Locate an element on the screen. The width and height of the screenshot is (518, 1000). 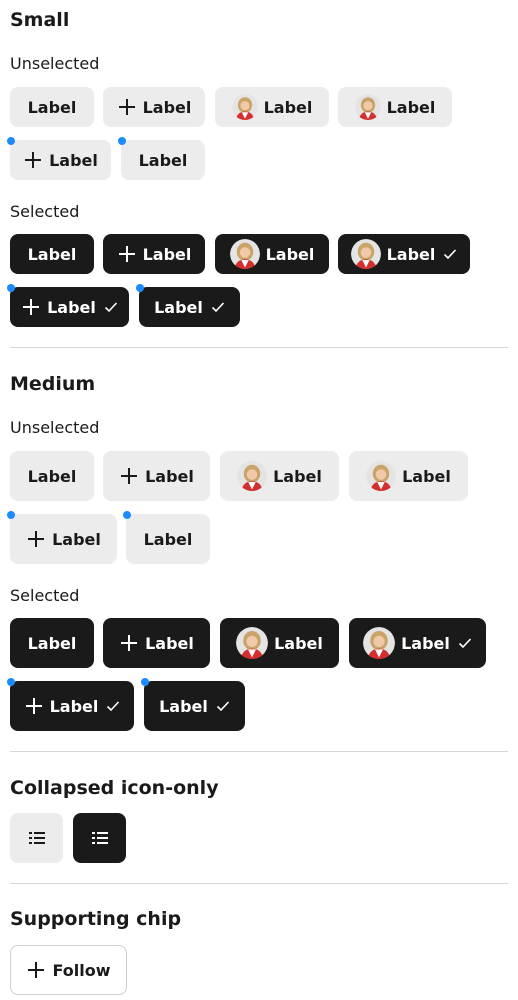
chip-medium-avatar-unselected: Label is located at coordinates (279, 476).